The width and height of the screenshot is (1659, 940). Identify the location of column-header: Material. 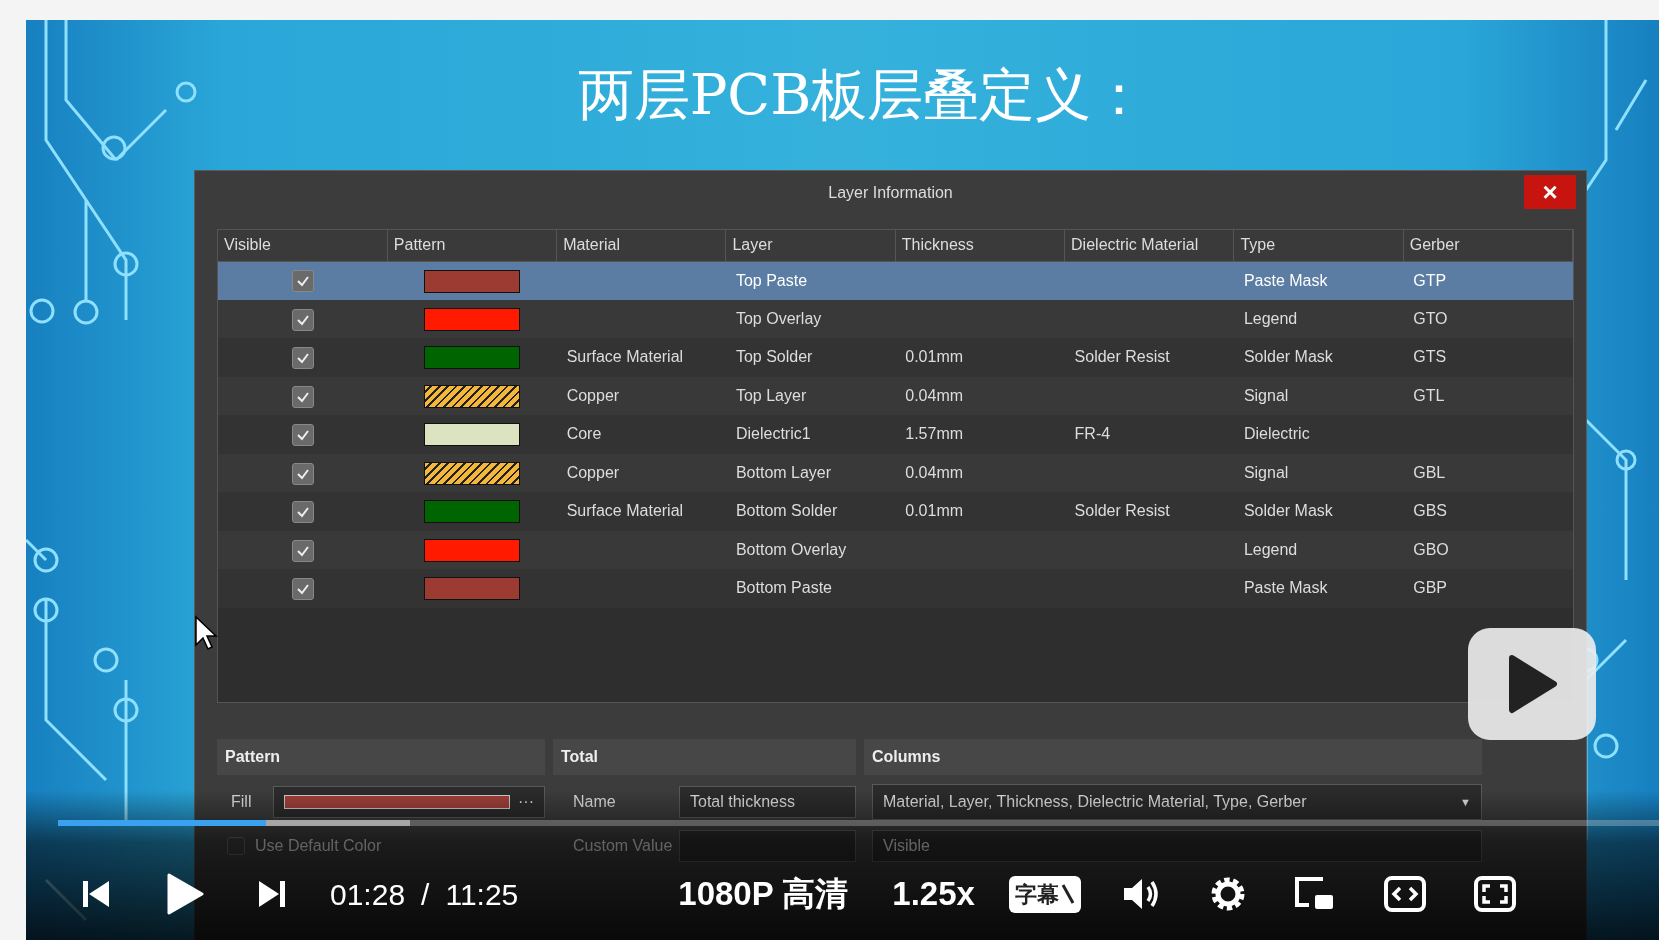
(641, 245).